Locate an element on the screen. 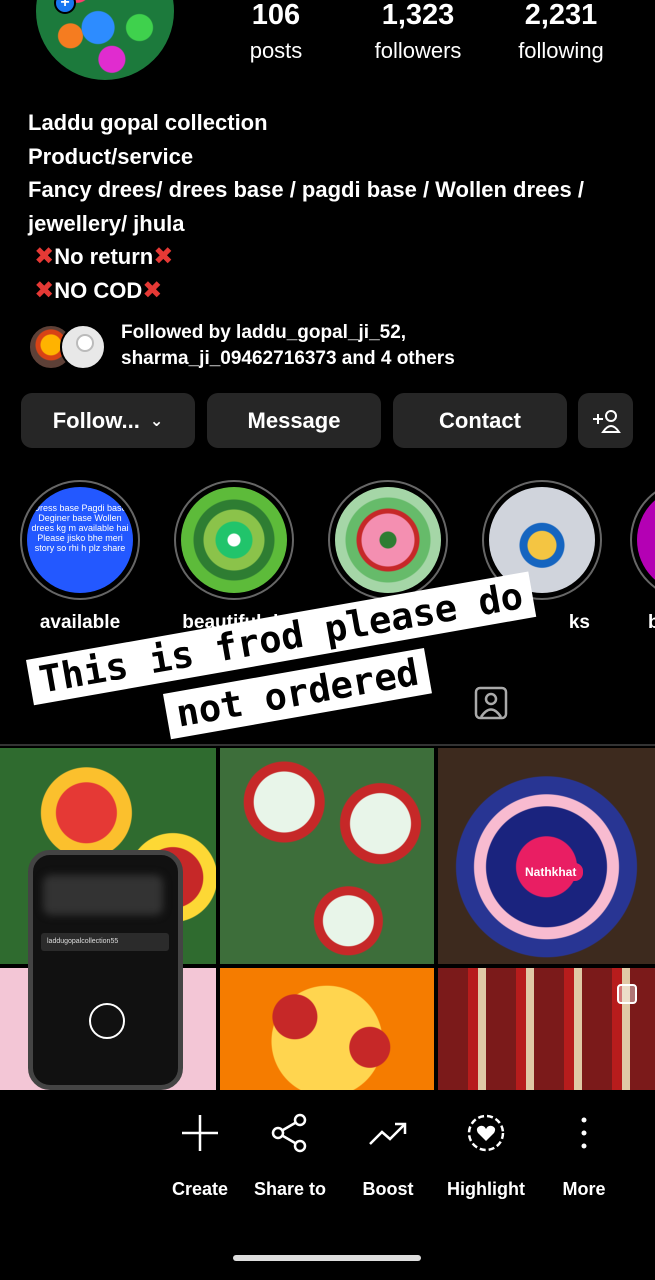 The height and width of the screenshot is (1280, 655). home-indicator is located at coordinates (327, 1258).